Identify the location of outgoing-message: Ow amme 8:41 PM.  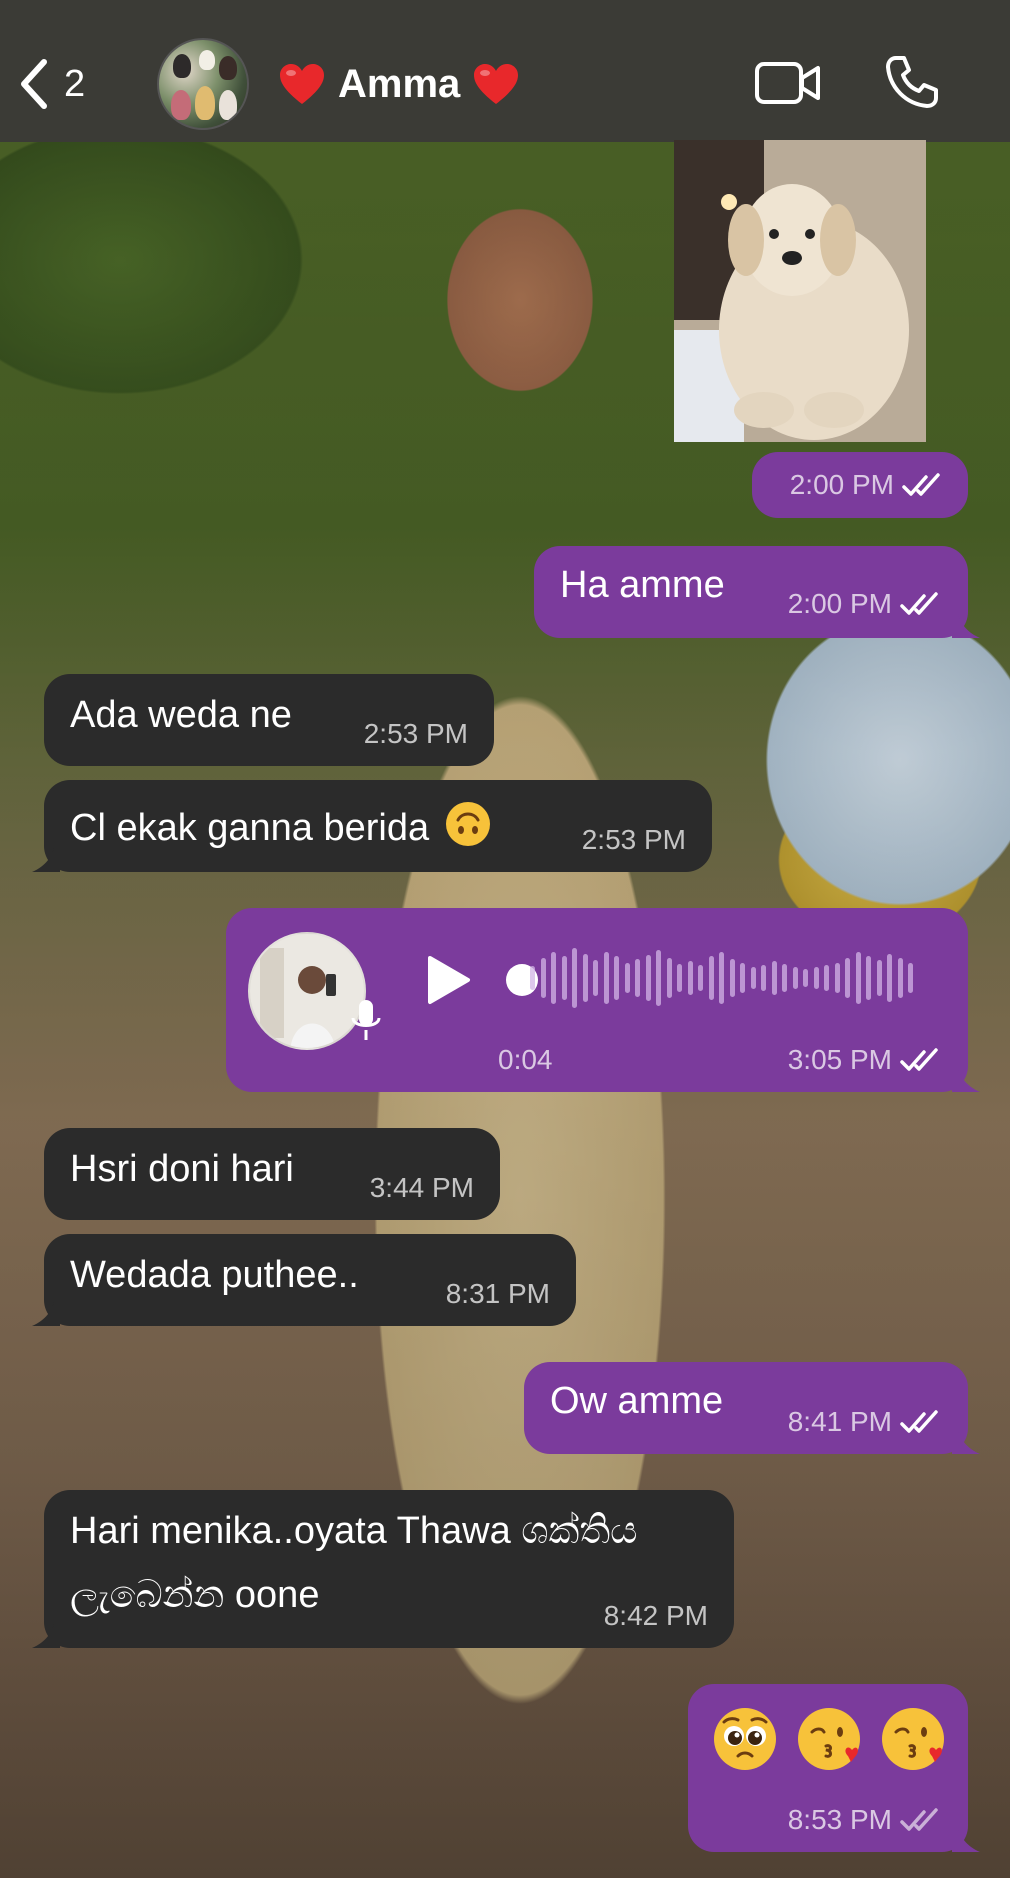
(752, 1408).